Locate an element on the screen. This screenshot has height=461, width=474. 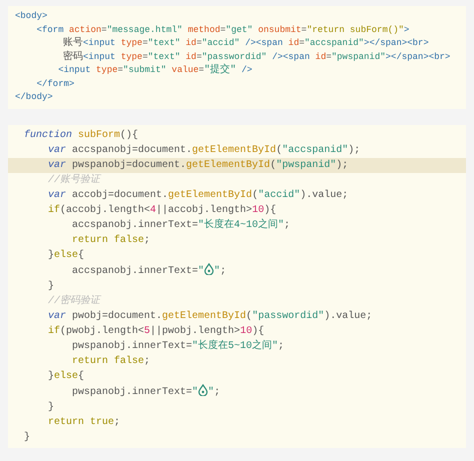
code-line: var accspanobj=document.getElementById("accspanid"); is located at coordinates (204, 151).